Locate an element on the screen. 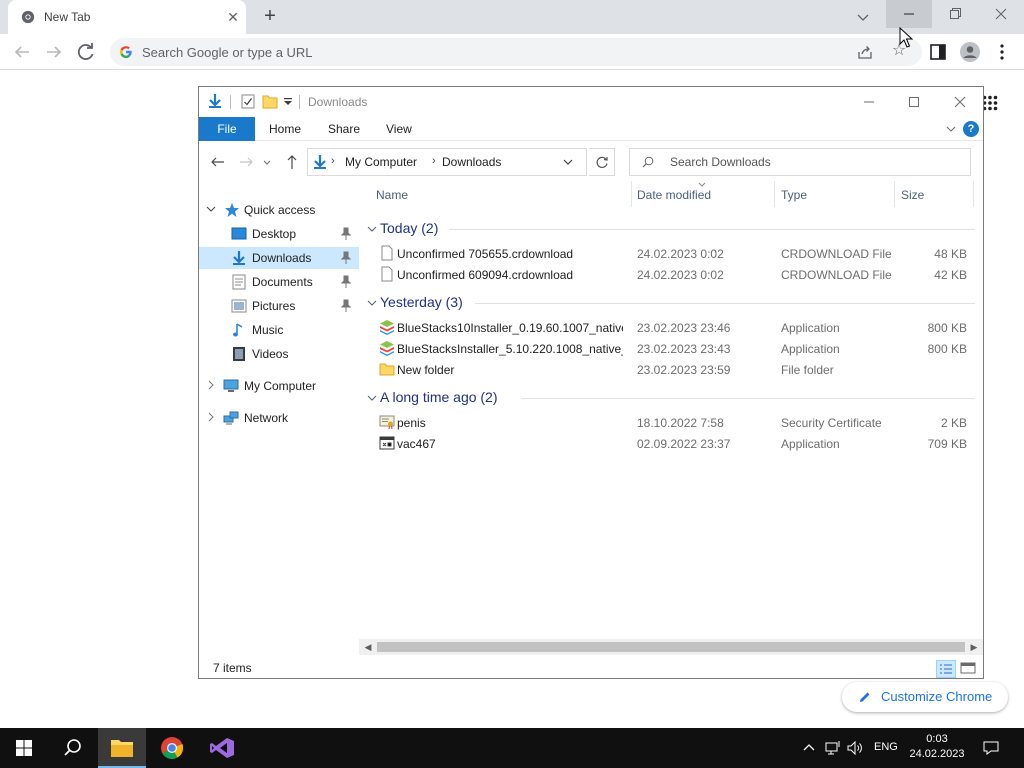 This screenshot has height=768, width=1024. explorer-close-button is located at coordinates (960, 102).